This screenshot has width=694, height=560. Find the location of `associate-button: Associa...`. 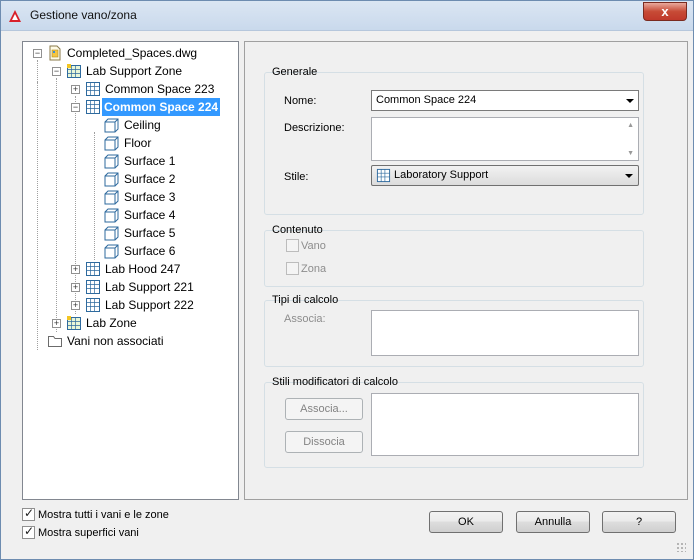

associate-button: Associa... is located at coordinates (324, 409).